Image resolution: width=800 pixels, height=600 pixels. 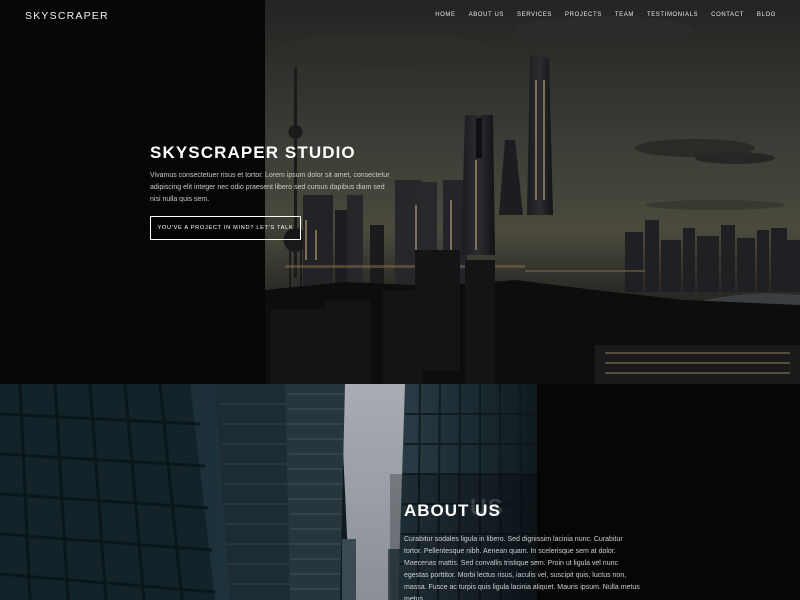 I want to click on contact-cta-button: YOU'VE A PROJECT IN MIND? LET'S TALK, so click(x=225, y=228).